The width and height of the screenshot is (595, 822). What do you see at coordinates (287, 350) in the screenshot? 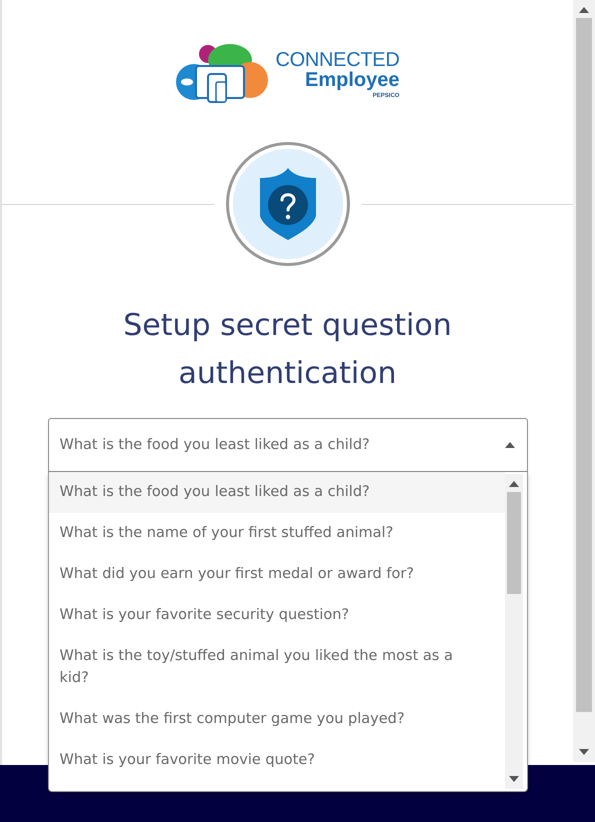
I see `page-title: Setup secret question authentication` at bounding box center [287, 350].